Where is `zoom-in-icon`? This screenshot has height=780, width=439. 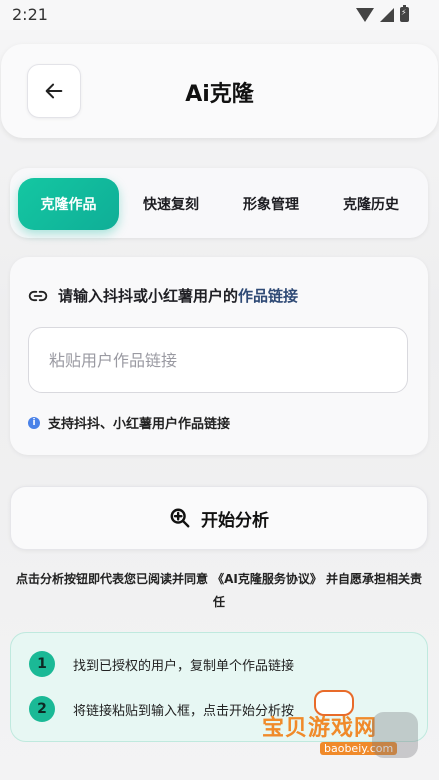
zoom-in-icon is located at coordinates (180, 518).